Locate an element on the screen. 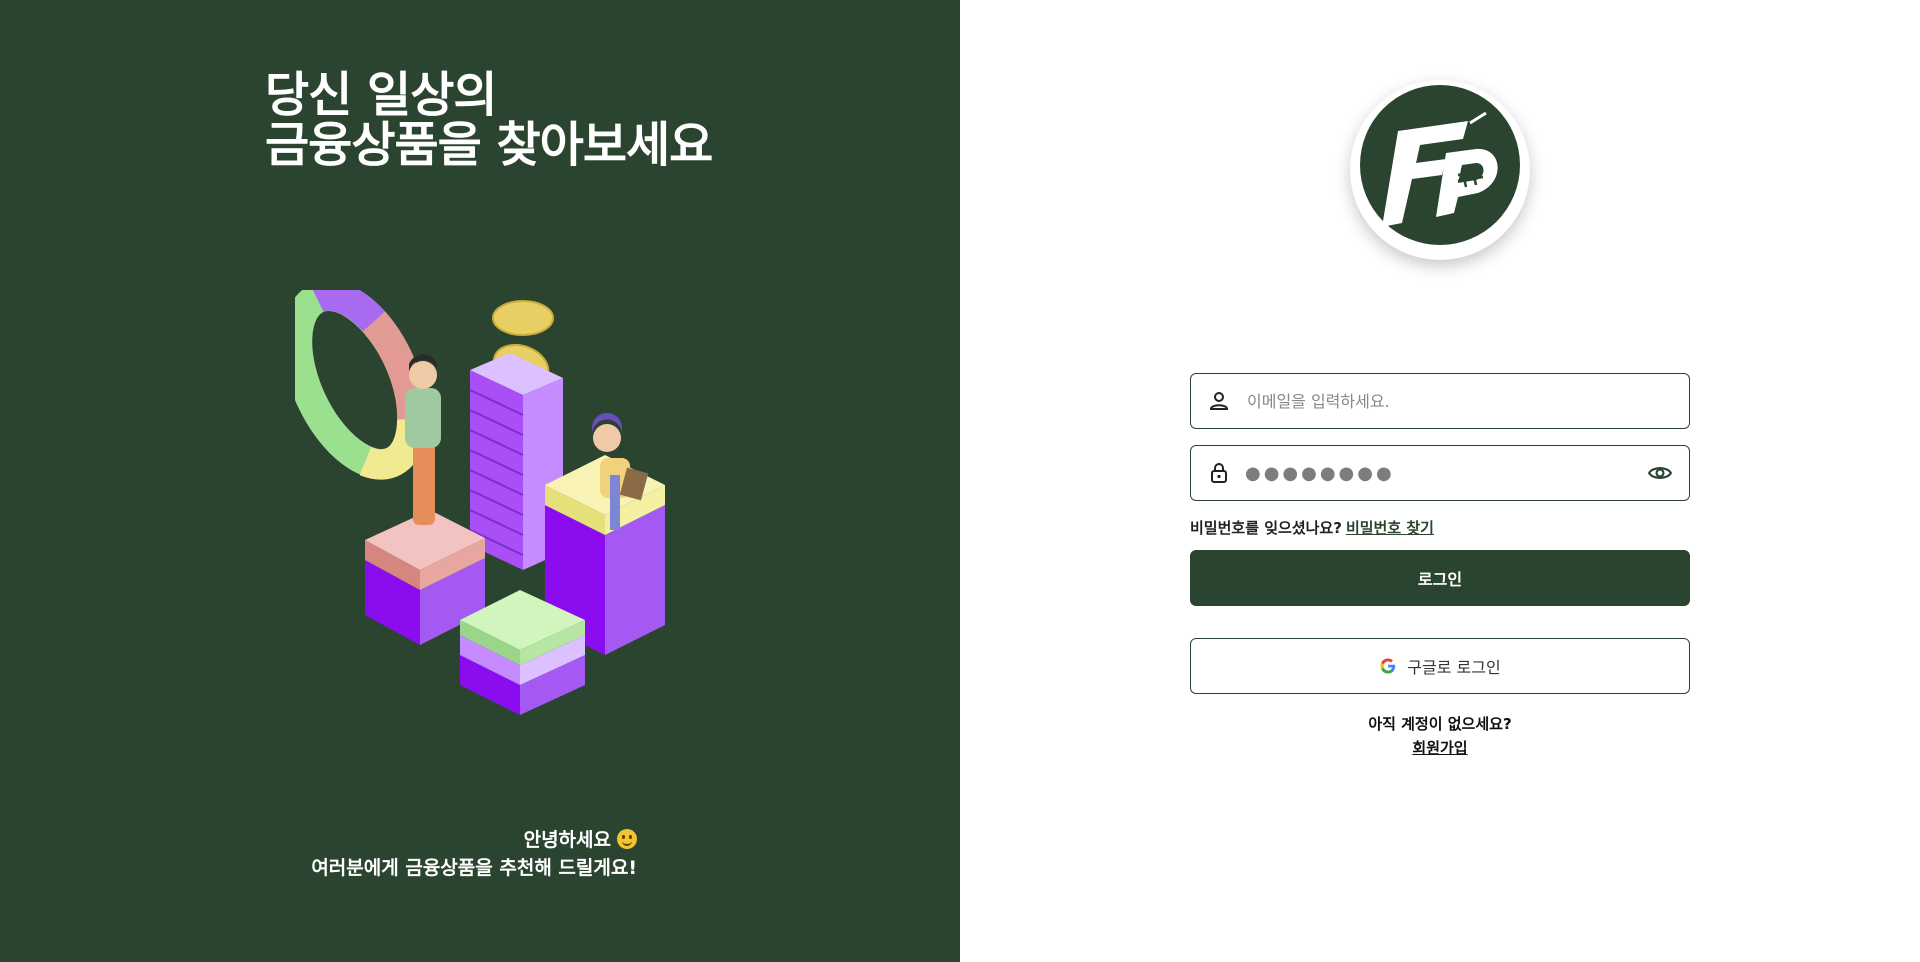 Image resolution: width=1920 pixels, height=962 pixels. google-icon is located at coordinates (1388, 666).